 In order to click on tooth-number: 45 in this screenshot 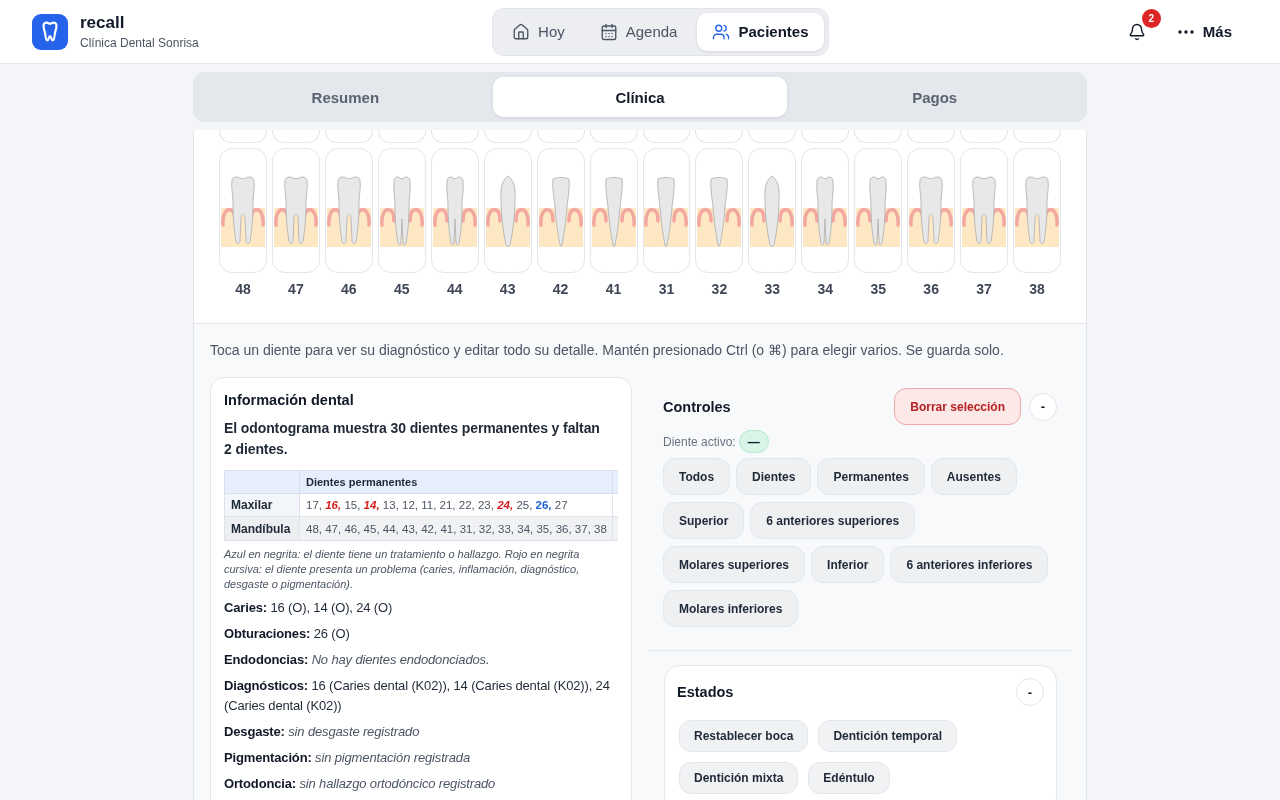, I will do `click(402, 289)`.